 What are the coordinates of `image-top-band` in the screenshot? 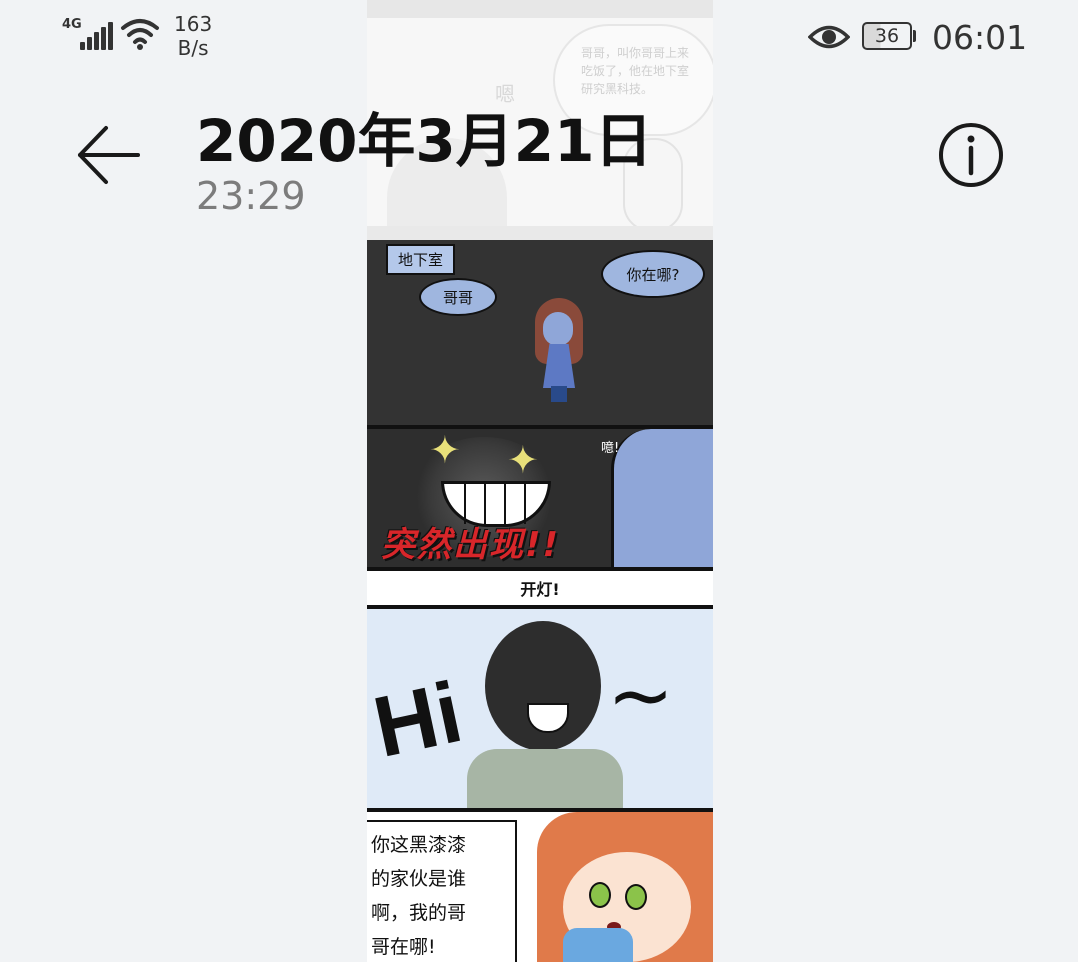 It's located at (540, 9).